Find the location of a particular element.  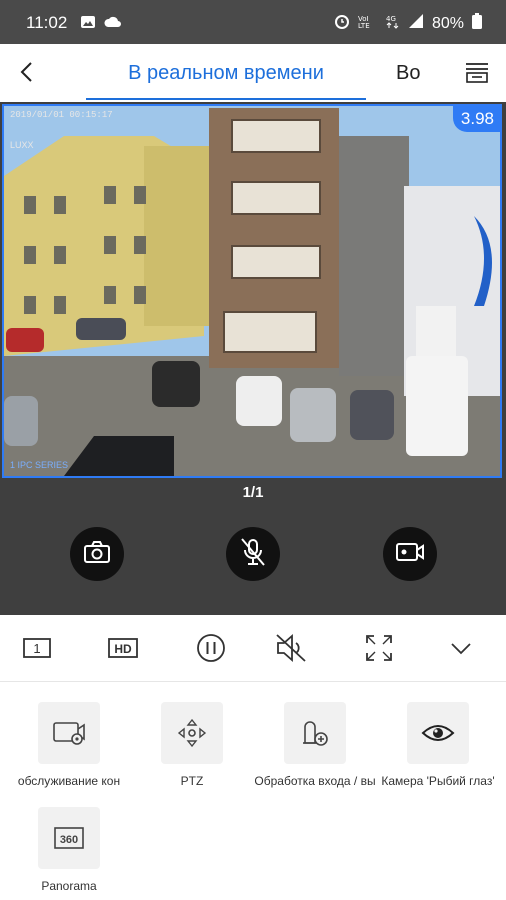

feature-label: PTZ is located at coordinates (192, 781).